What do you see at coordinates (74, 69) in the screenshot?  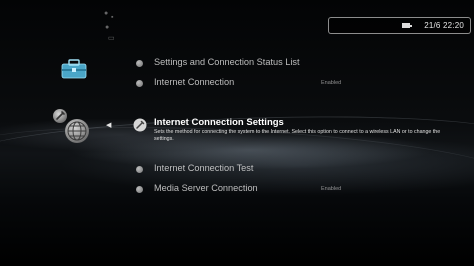 I see `toolbox-icon` at bounding box center [74, 69].